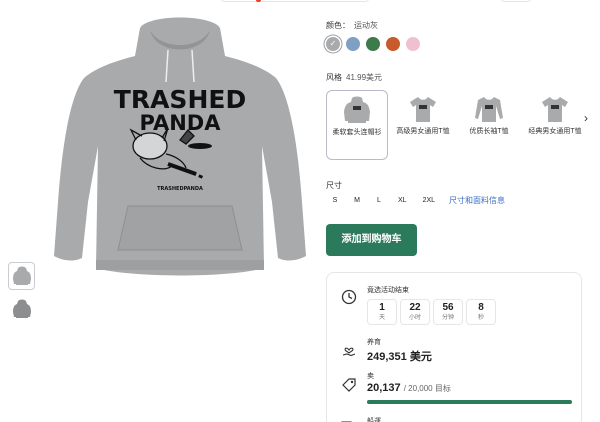 This screenshot has height=422, width=600. I want to click on size-option-m: M, so click(357, 200).